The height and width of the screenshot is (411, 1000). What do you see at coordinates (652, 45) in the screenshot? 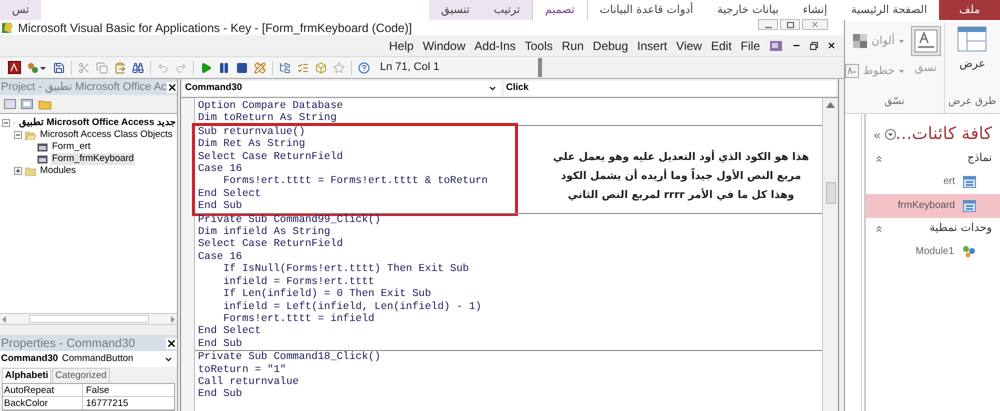
I see `menu-item: Insert` at bounding box center [652, 45].